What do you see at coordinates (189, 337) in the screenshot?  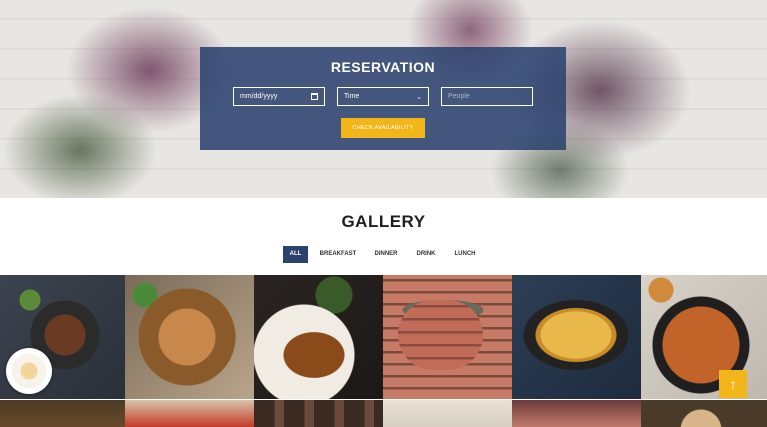 I see `gallery-image-platter` at bounding box center [189, 337].